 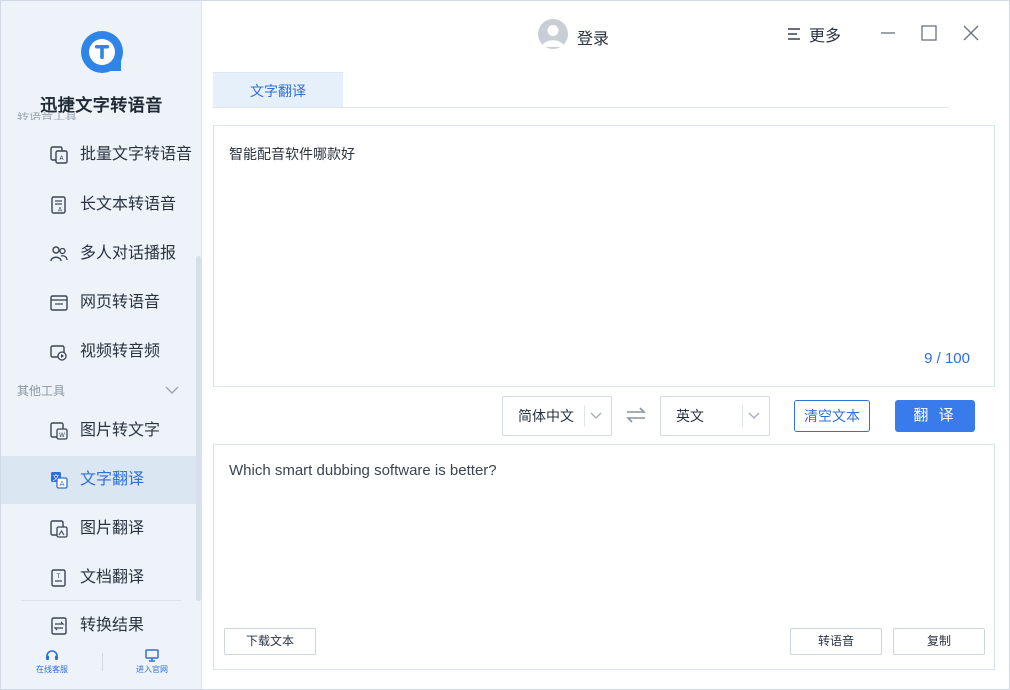 I want to click on batch-text-icon: A, so click(x=59, y=155).